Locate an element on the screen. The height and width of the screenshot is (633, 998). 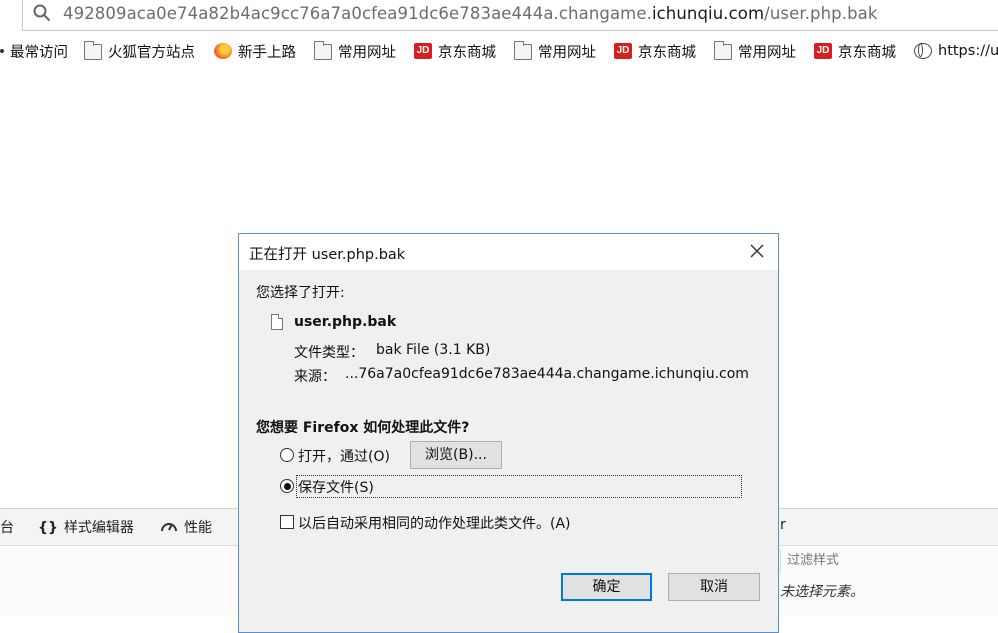
file-name: user.php.bak is located at coordinates (345, 322).